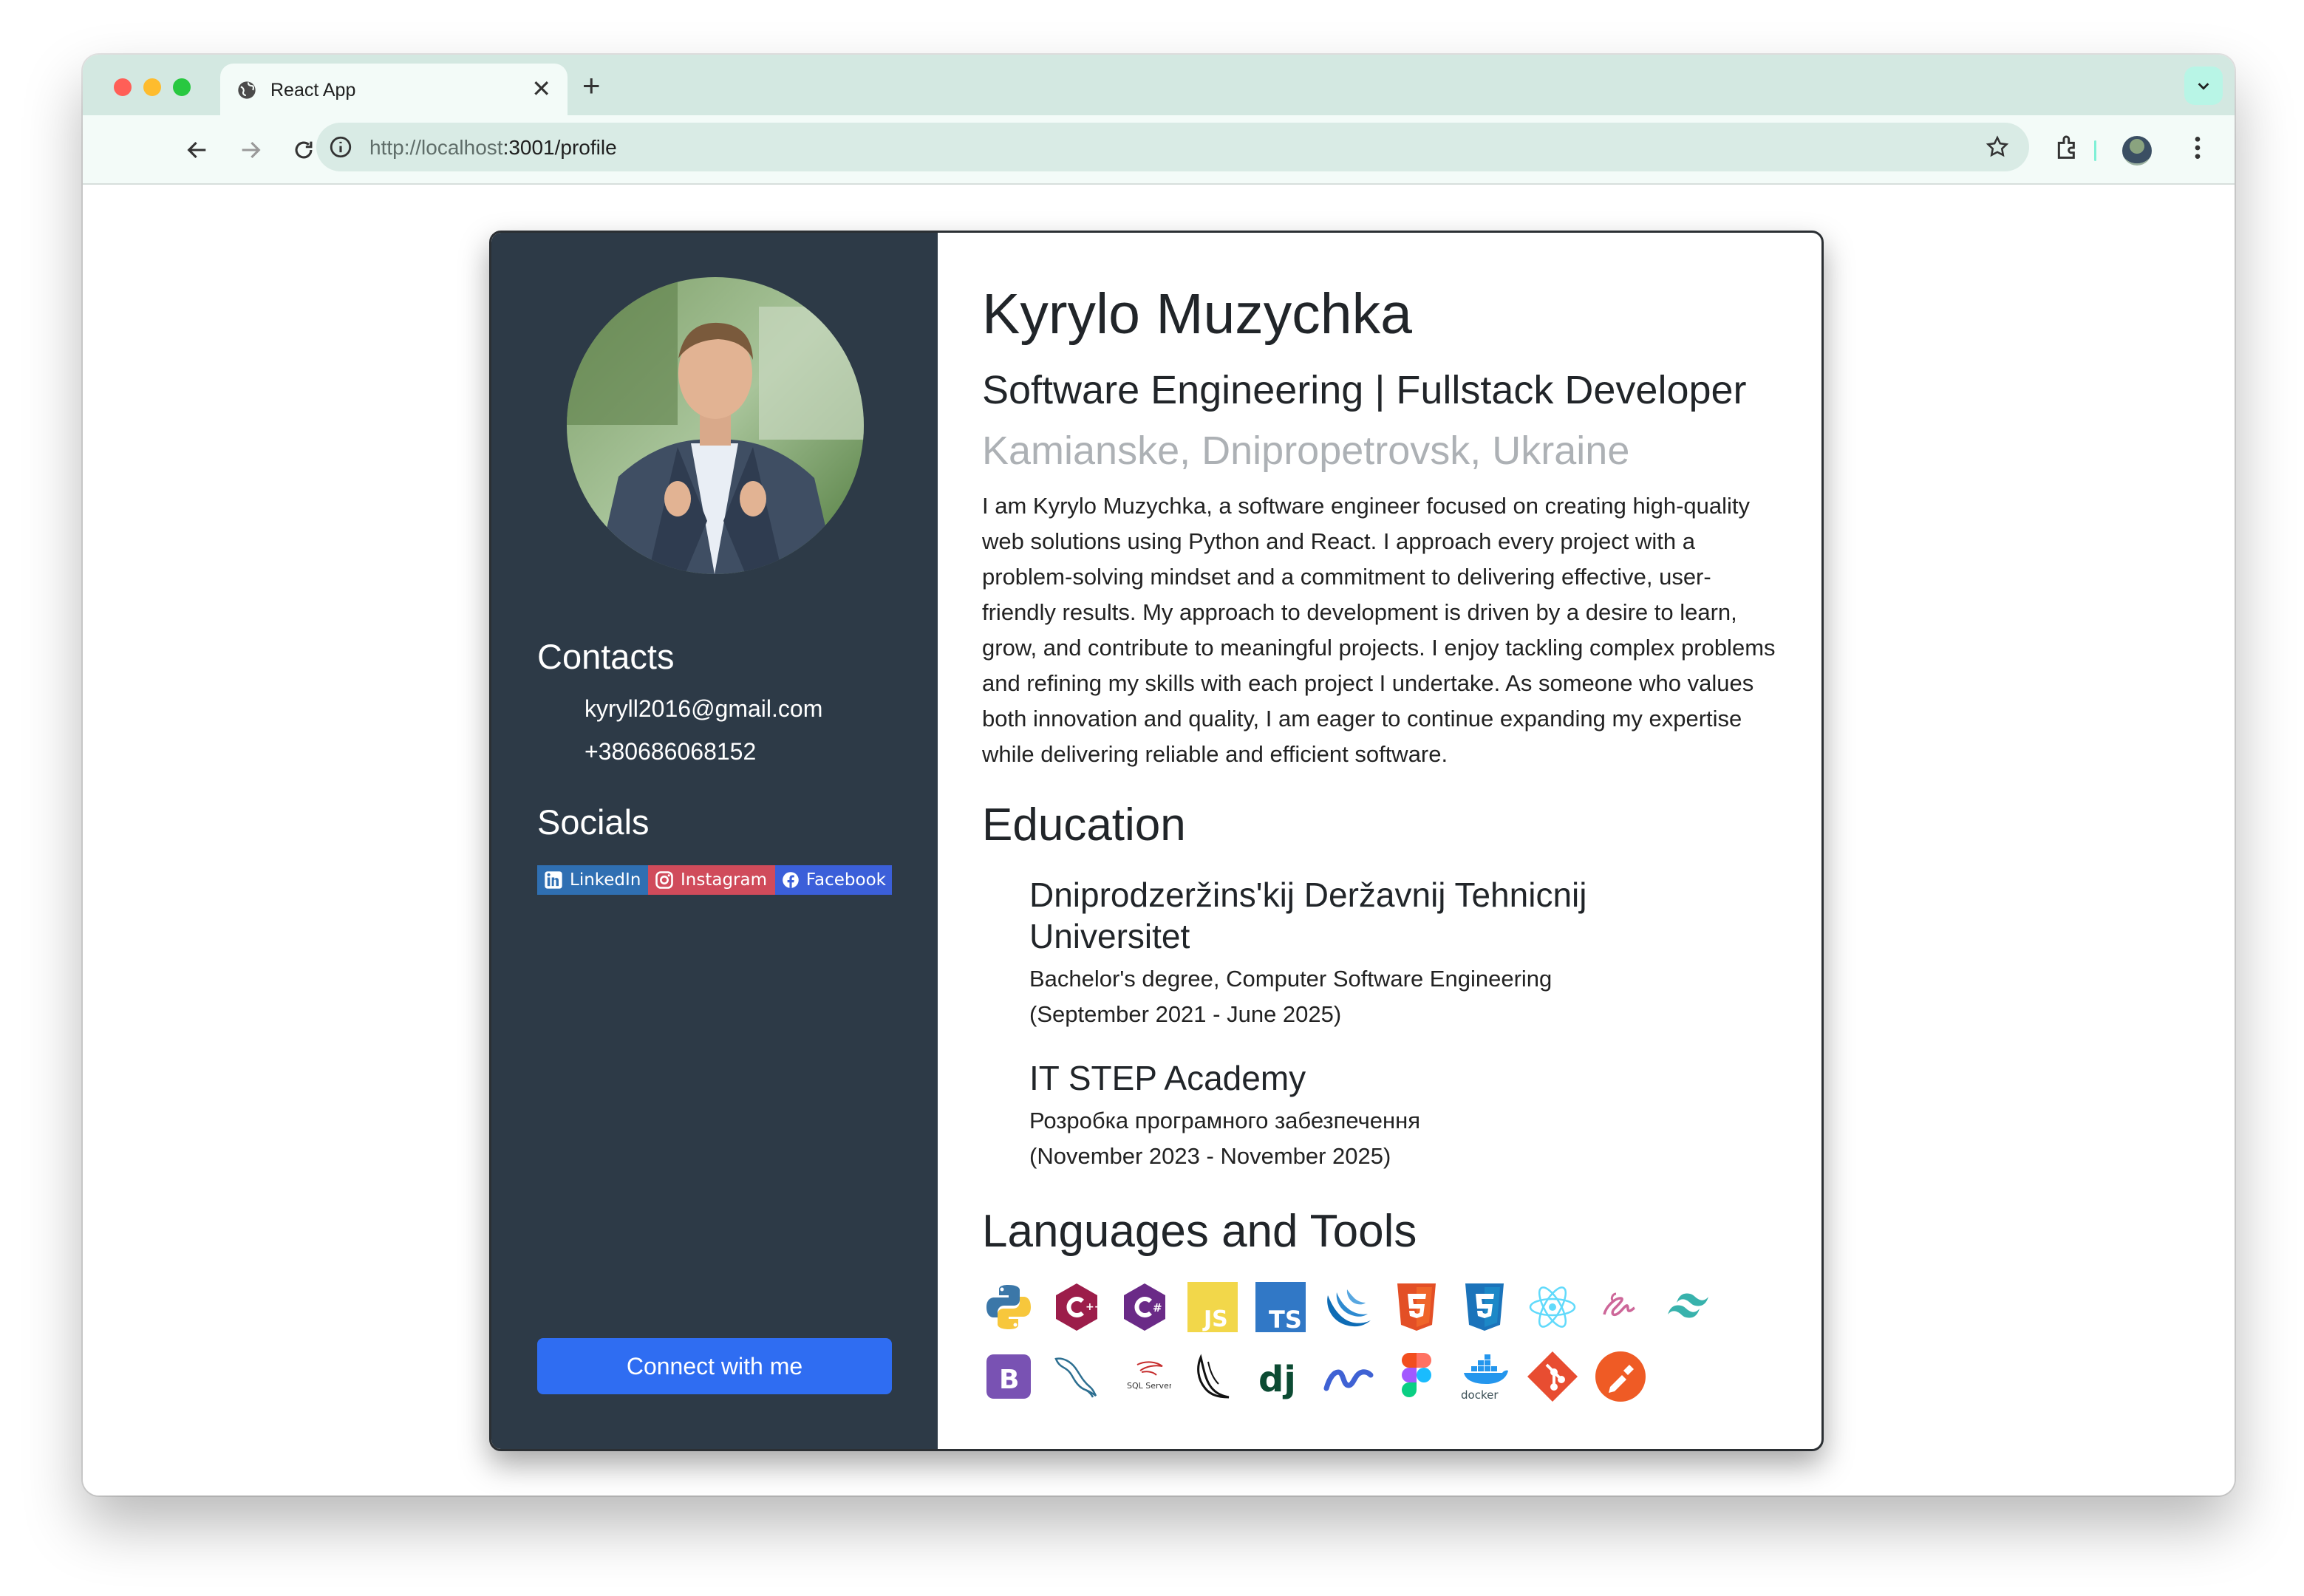 The image size is (2304, 1596). I want to click on facebook-label: Facebook, so click(846, 880).